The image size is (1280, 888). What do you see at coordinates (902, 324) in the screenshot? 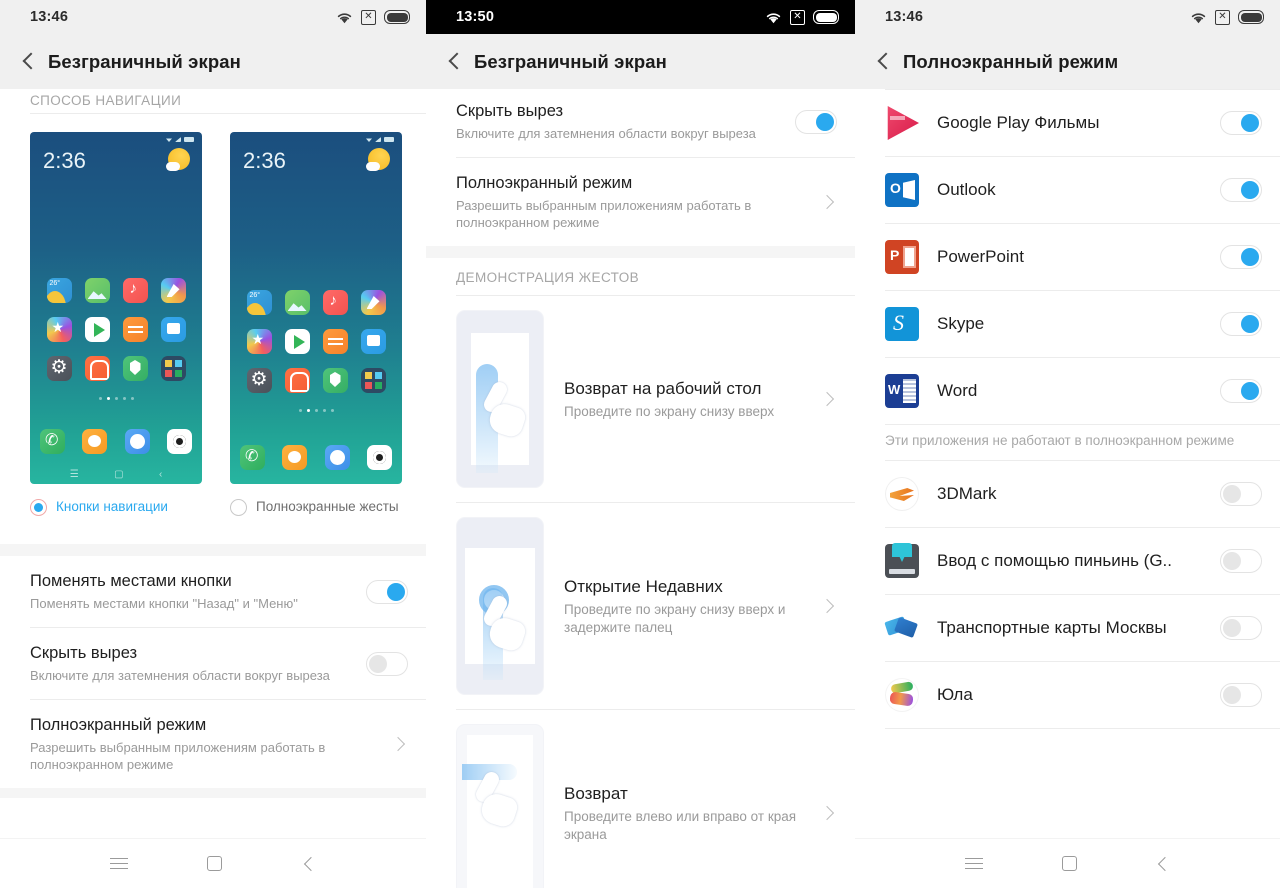
I see `skype-icon` at bounding box center [902, 324].